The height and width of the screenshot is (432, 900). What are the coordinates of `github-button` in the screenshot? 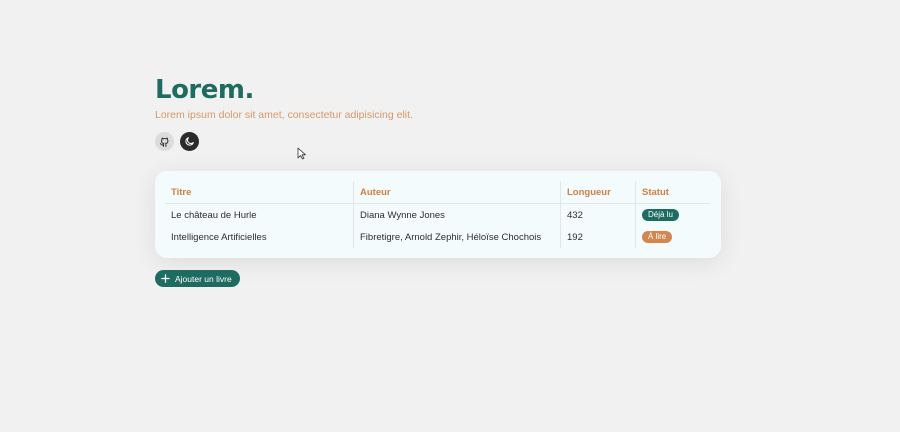 It's located at (164, 141).